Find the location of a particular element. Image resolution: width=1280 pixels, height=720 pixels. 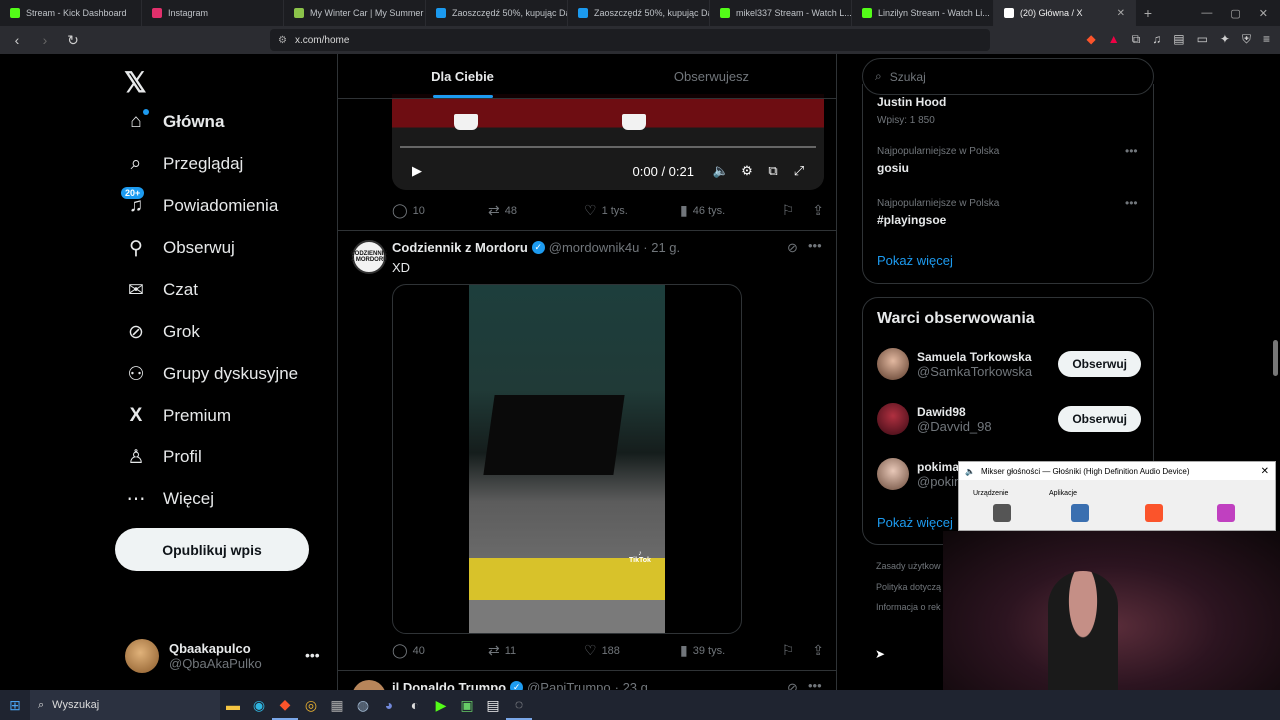

footer-link: Polityka dotyczą is located at coordinates (908, 587).